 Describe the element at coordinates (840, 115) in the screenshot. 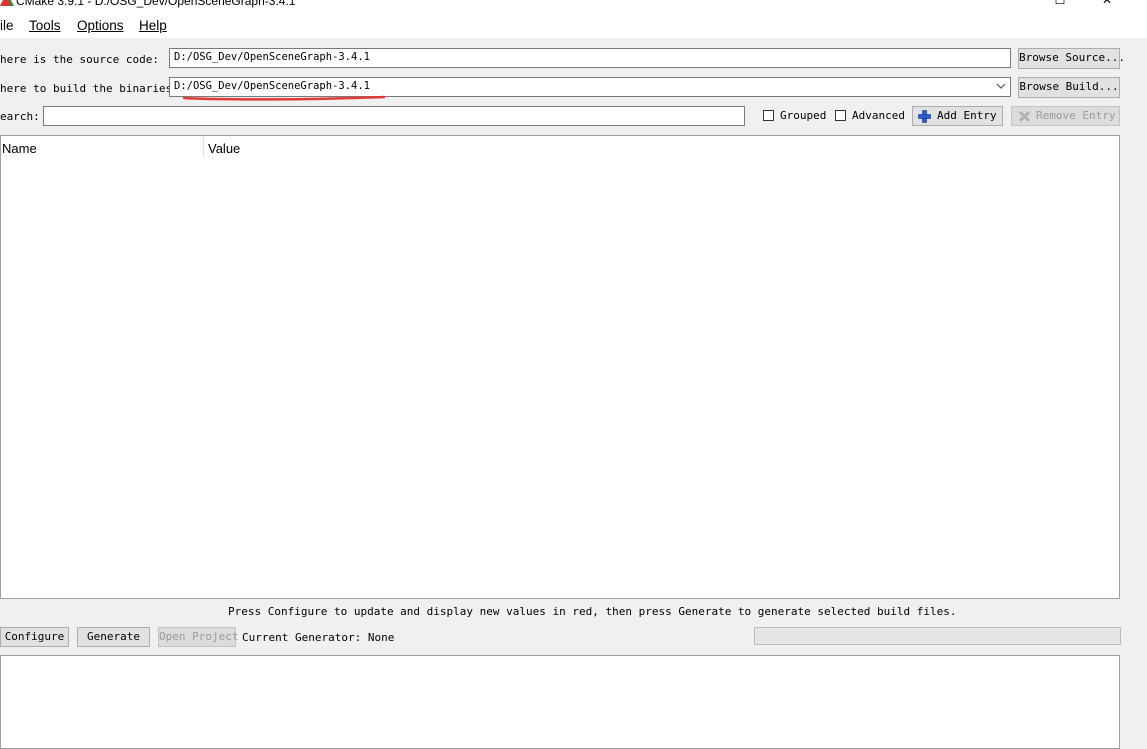

I see `advanced-checkbox` at that location.